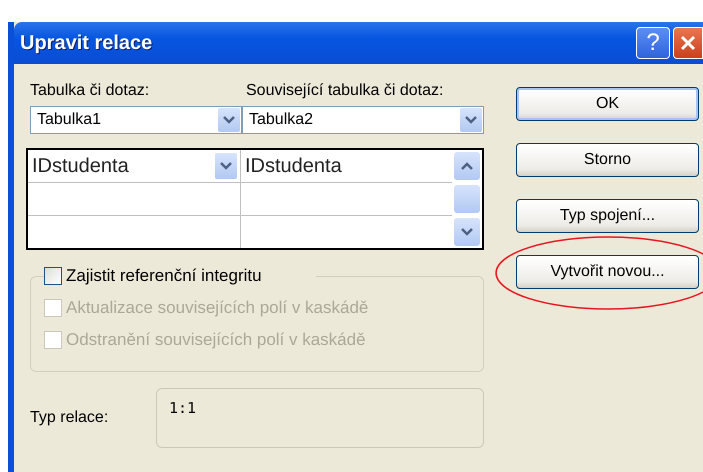 The image size is (703, 472). I want to click on dialog-button: OK, so click(607, 104).